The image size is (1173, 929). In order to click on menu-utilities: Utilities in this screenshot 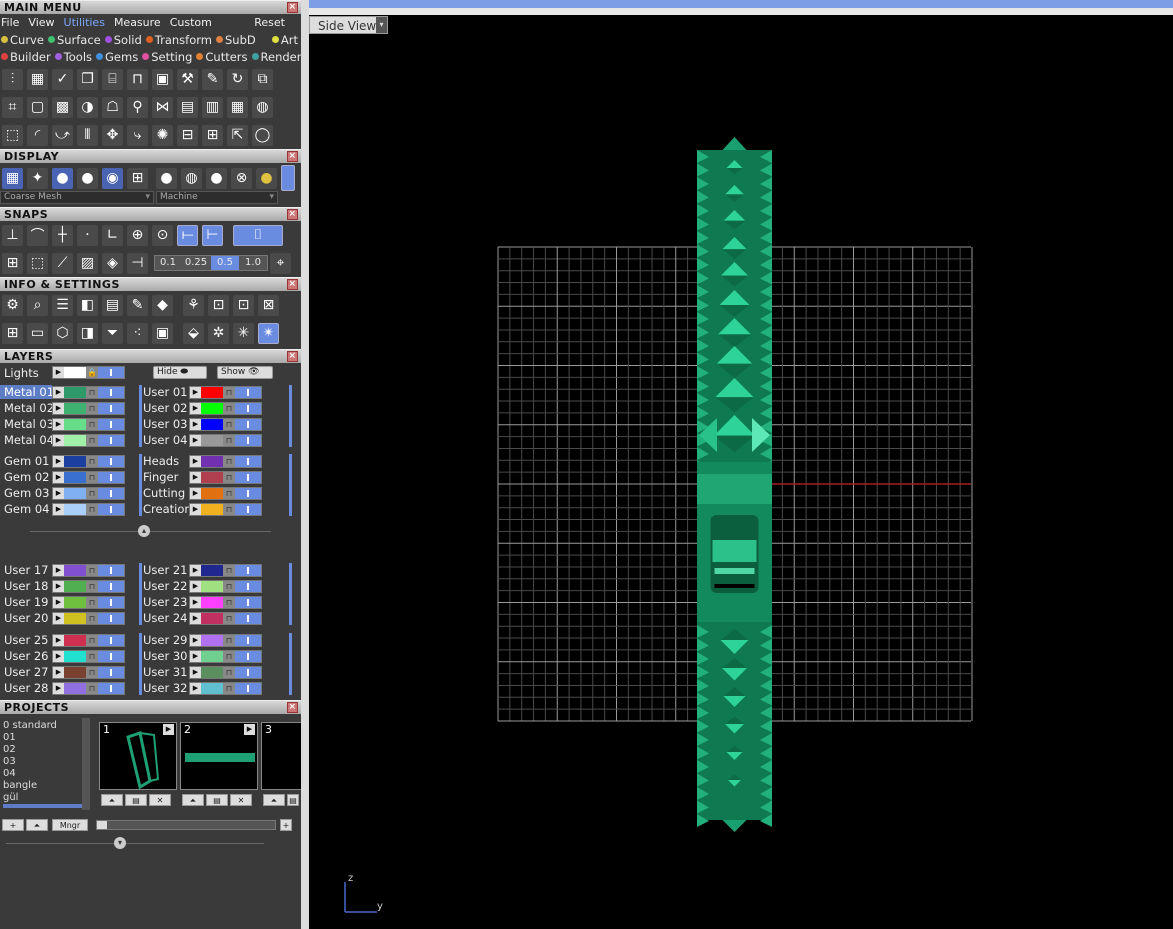, I will do `click(84, 22)`.